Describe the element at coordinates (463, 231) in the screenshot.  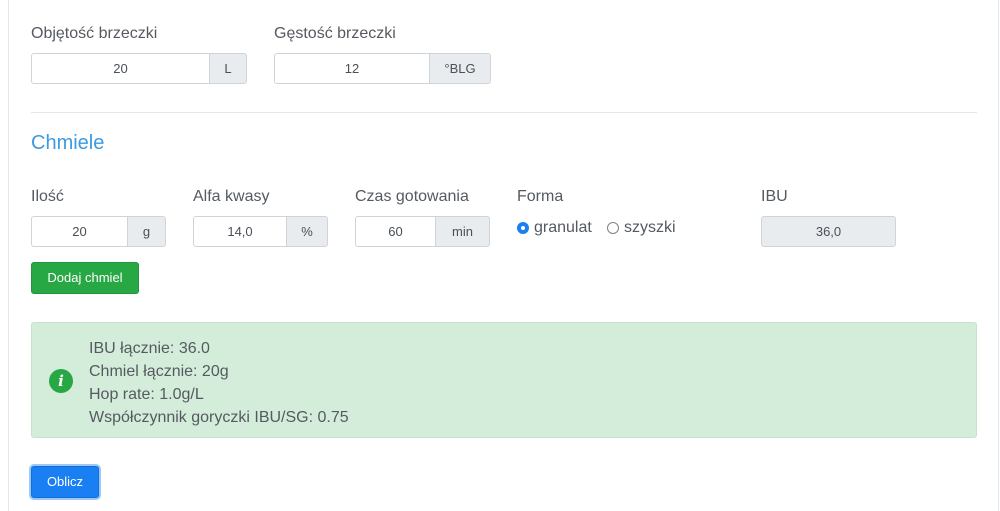
I see `boil-time-unit: min` at that location.